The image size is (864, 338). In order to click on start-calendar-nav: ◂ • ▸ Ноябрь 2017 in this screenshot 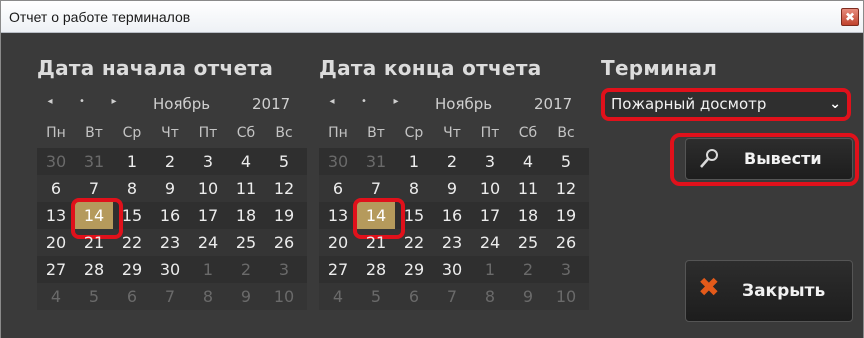, I will do `click(172, 105)`.